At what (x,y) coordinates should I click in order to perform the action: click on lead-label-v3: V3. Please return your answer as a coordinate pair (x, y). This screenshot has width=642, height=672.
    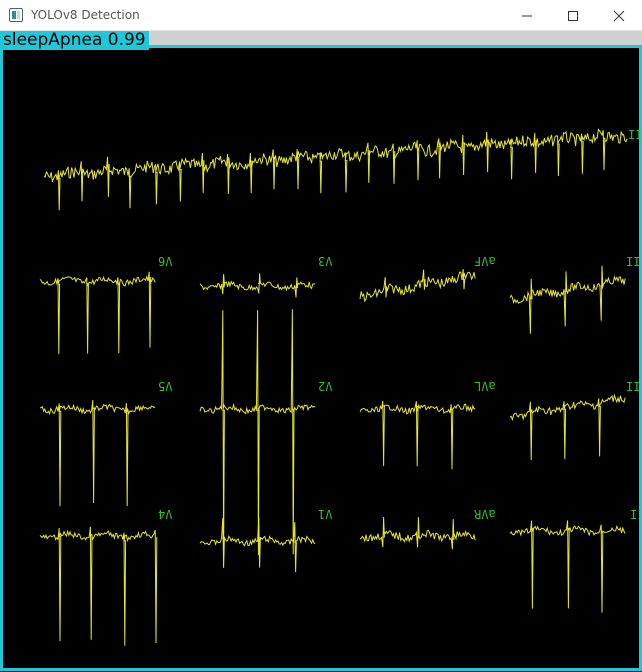
    Looking at the image, I should click on (325, 261).